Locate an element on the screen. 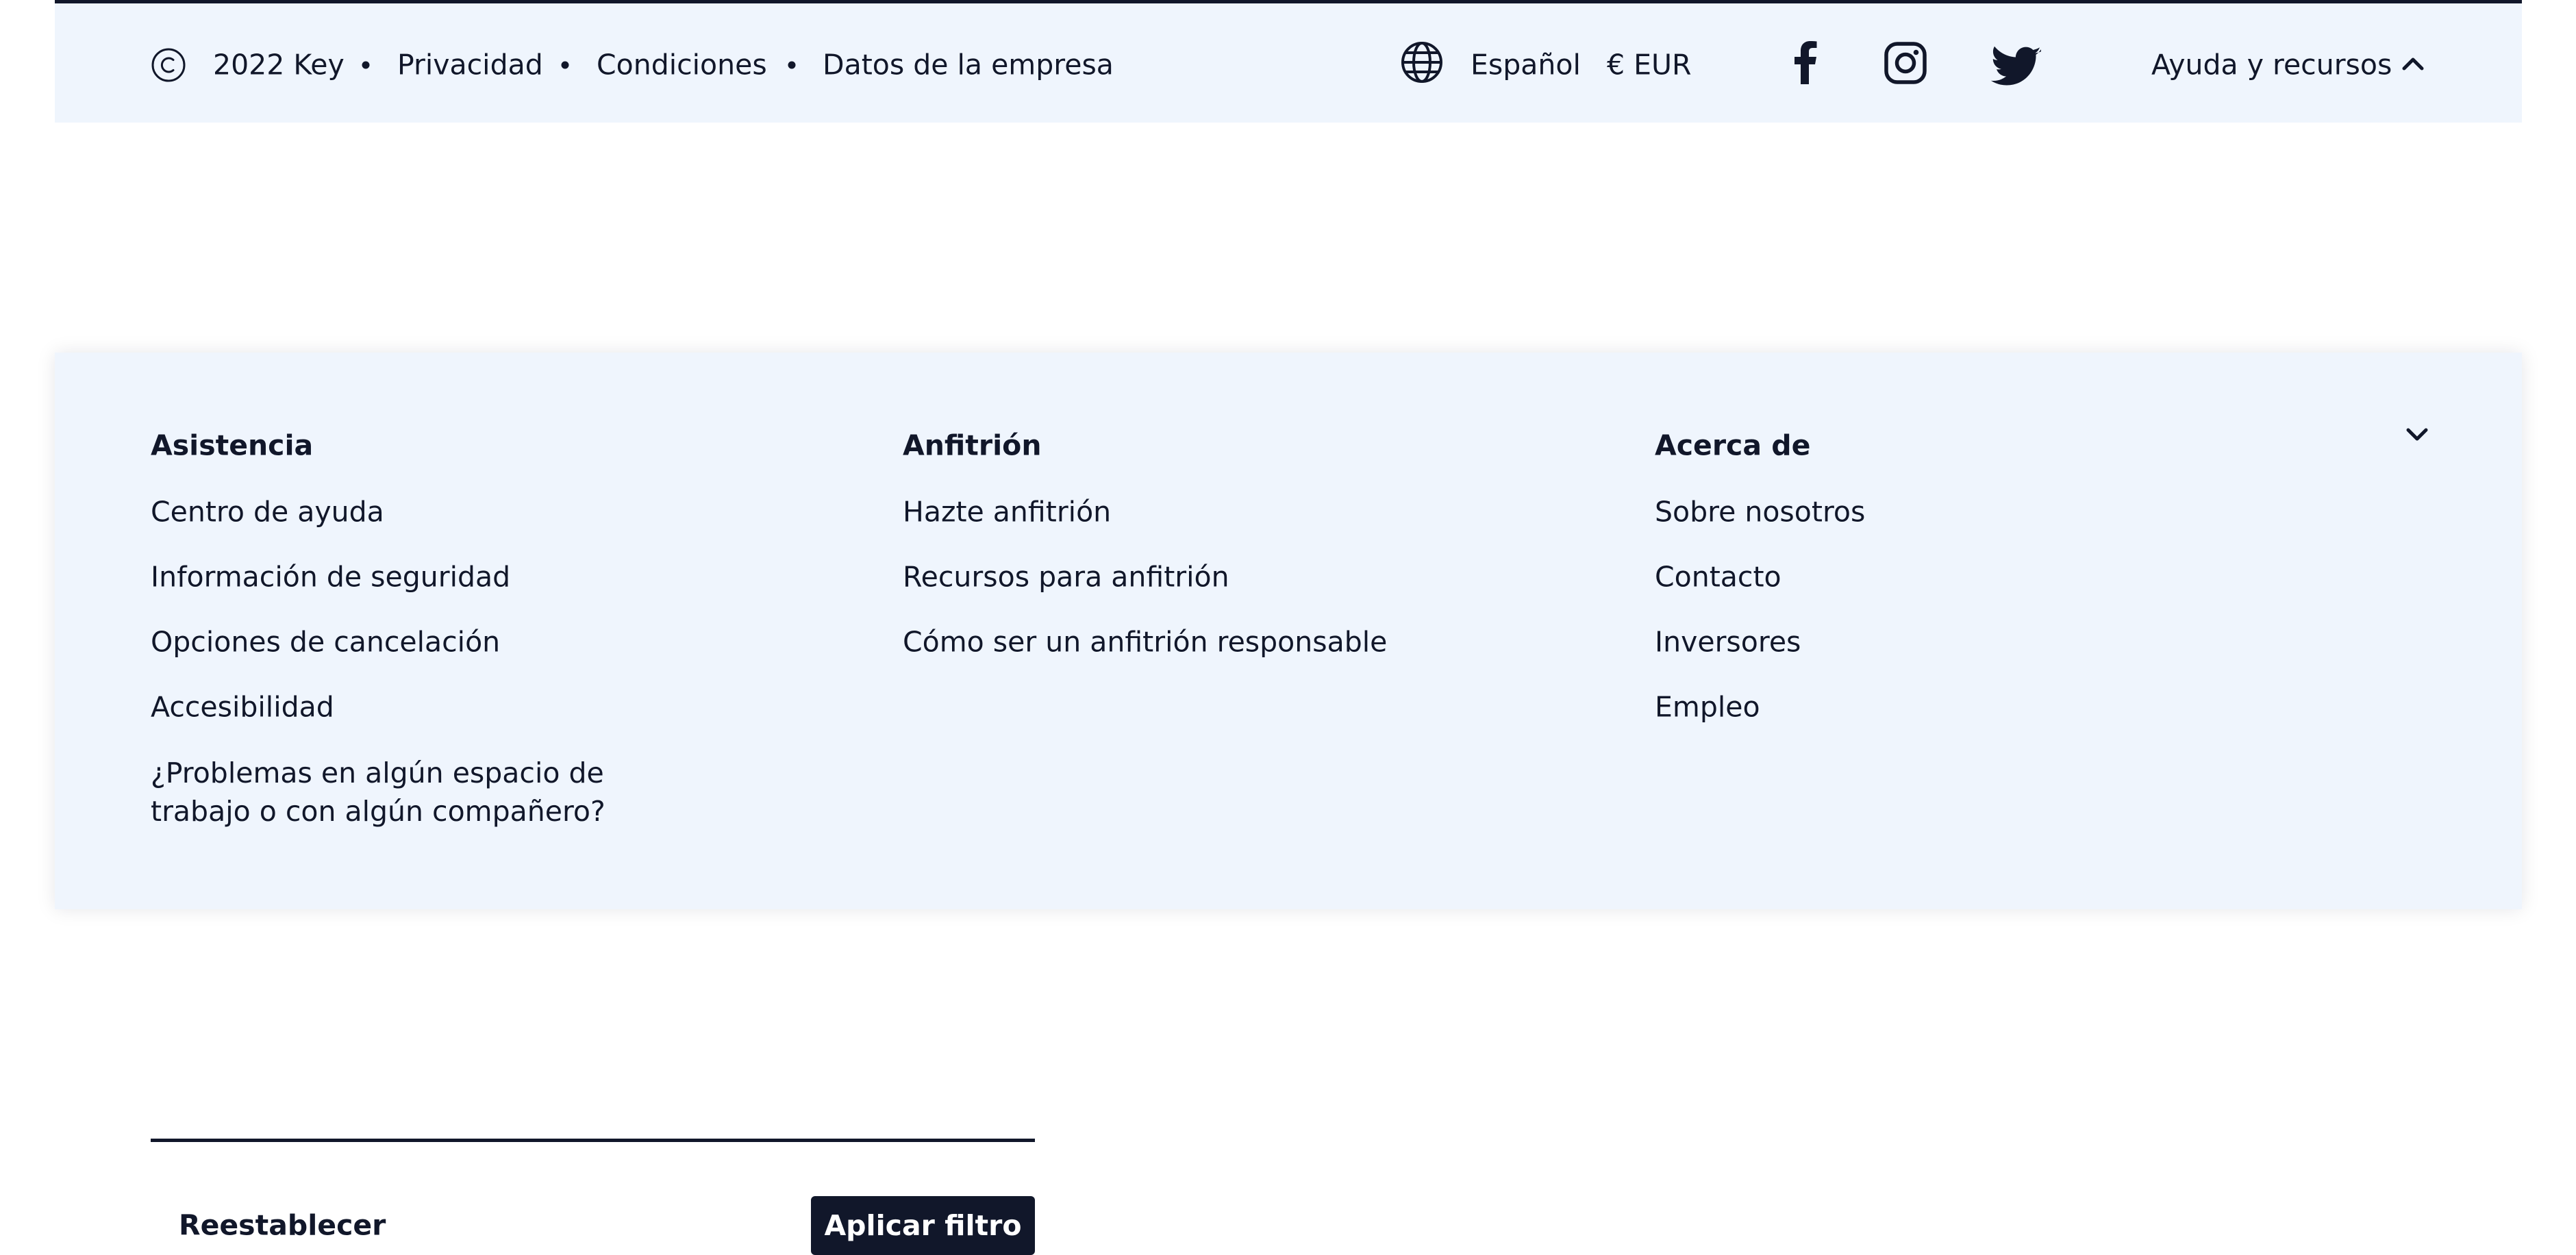 The image size is (2576, 1255). copyright-icon is located at coordinates (168, 65).